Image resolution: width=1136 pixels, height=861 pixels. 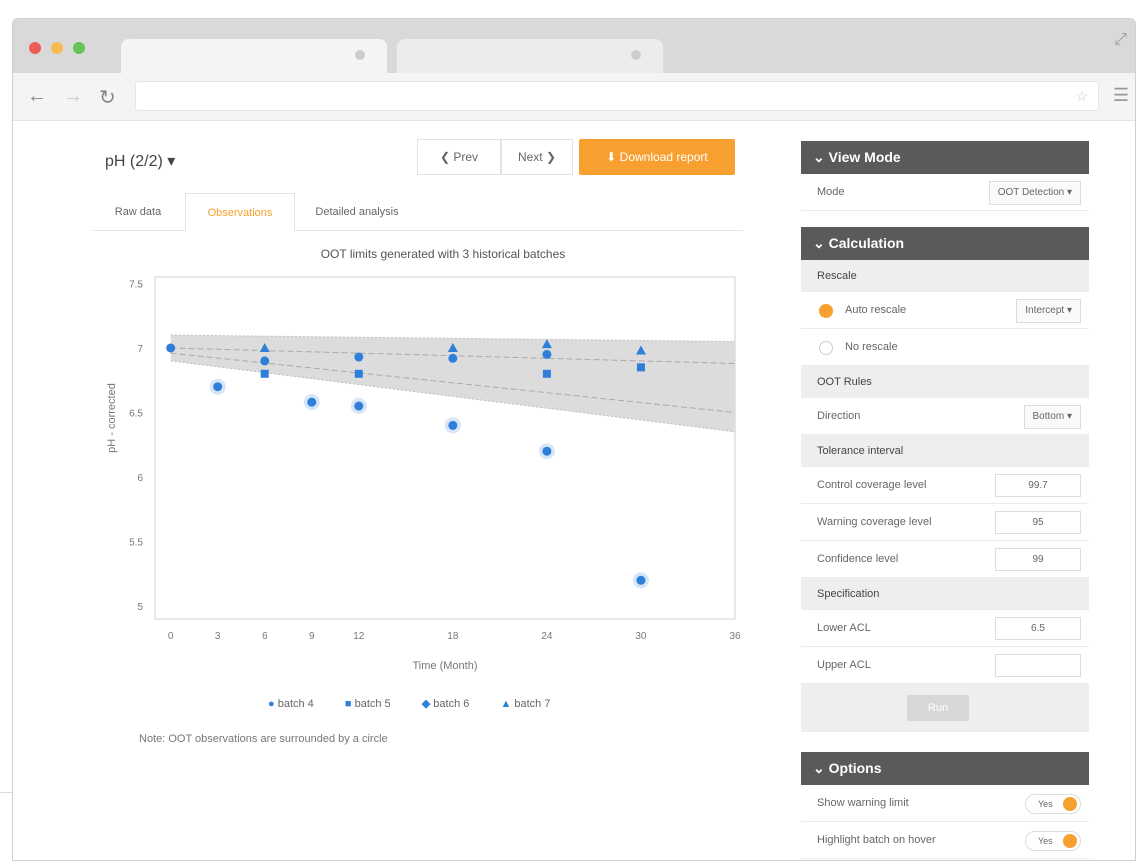 What do you see at coordinates (844, 628) in the screenshot?
I see `lower-acl-label: Lower ACL` at bounding box center [844, 628].